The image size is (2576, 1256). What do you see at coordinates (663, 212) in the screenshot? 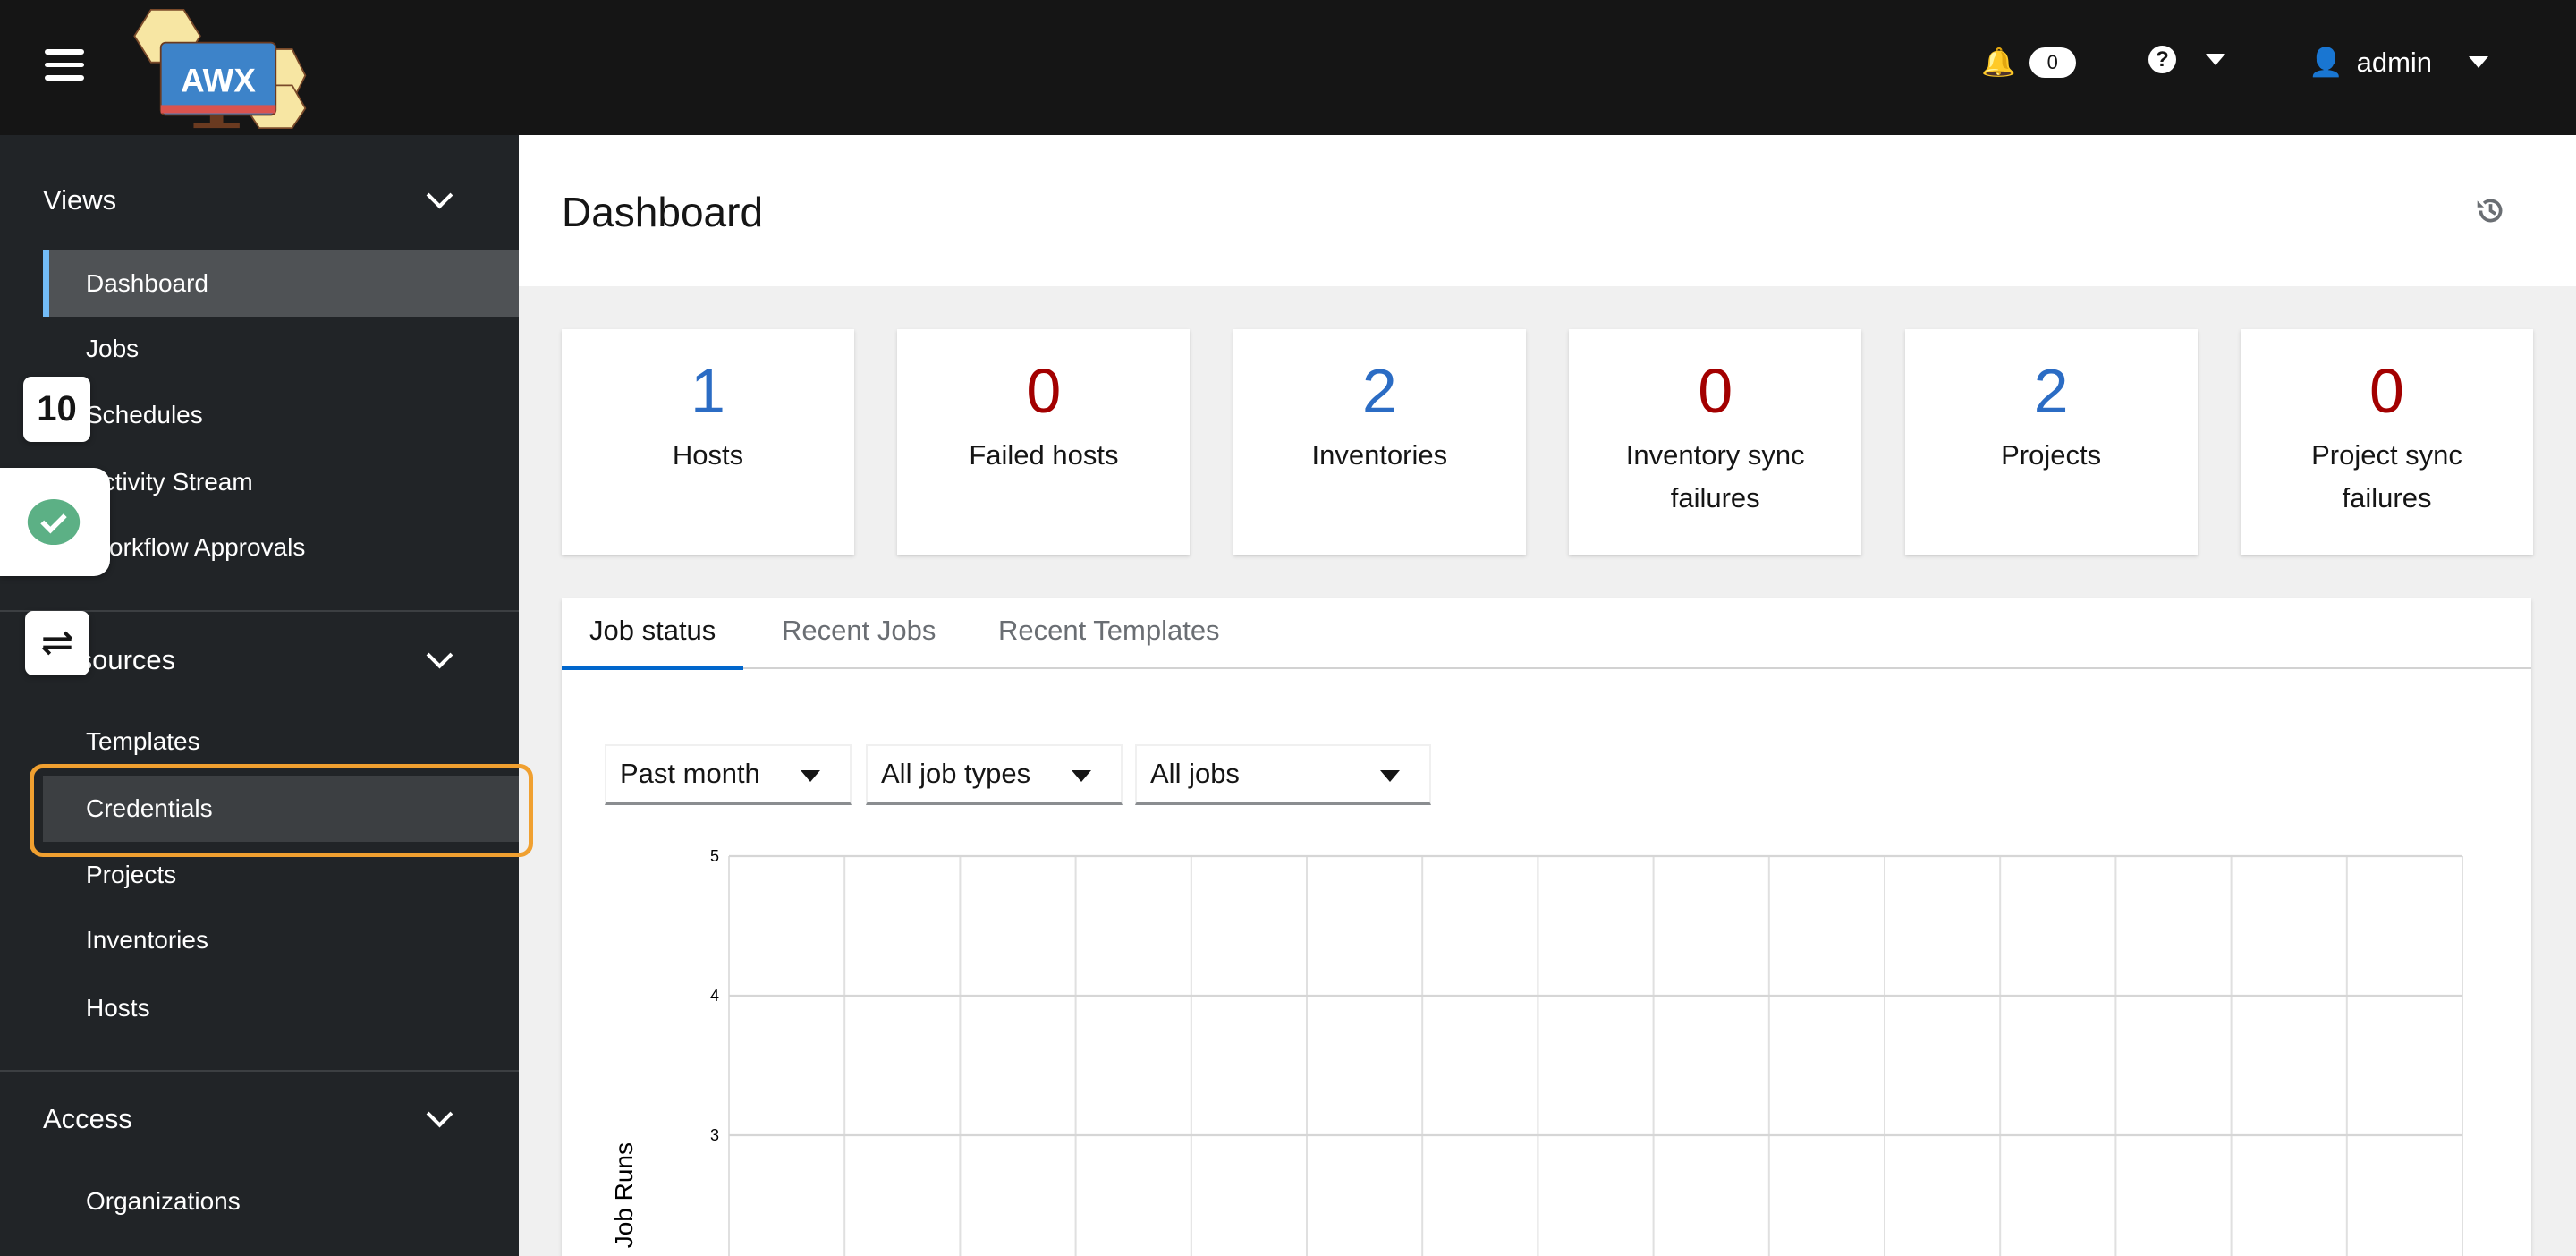
I see `page-title: Dashboard` at bounding box center [663, 212].